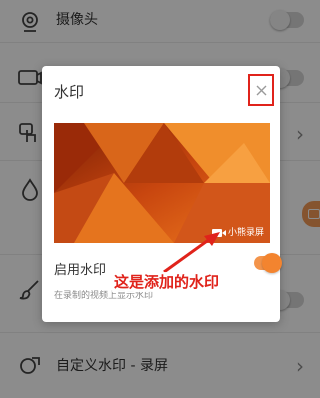 The width and height of the screenshot is (320, 398). Describe the element at coordinates (268, 263) in the screenshot. I see `enable-watermark-toggle` at that location.